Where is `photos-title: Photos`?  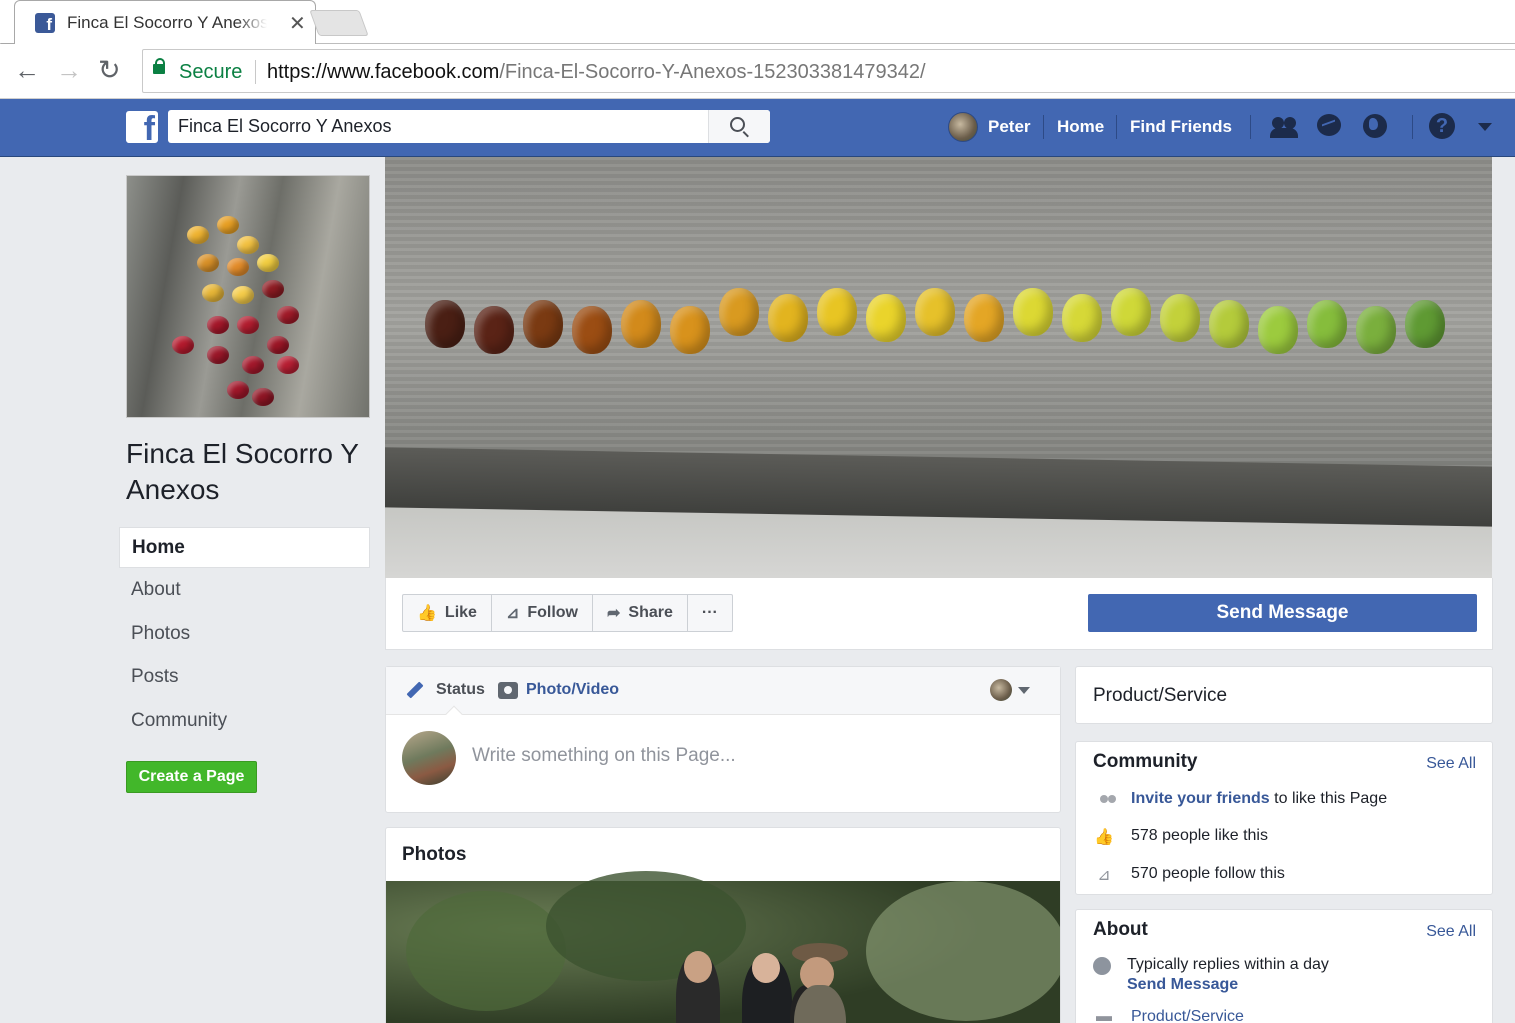
photos-title: Photos is located at coordinates (434, 855).